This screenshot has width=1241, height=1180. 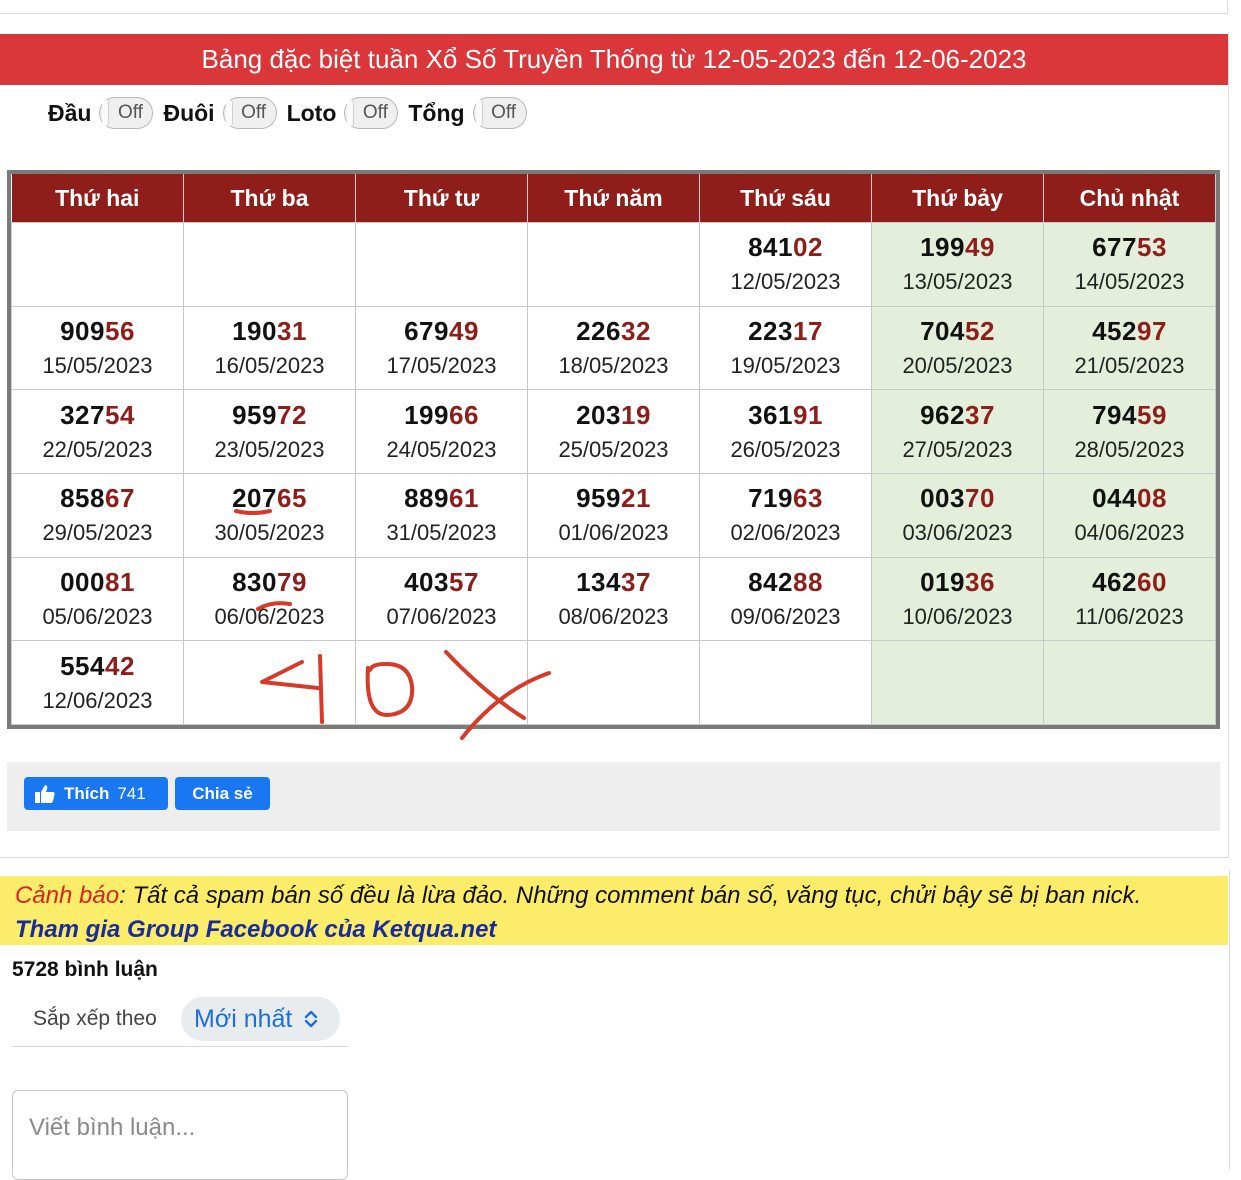 What do you see at coordinates (426, 414) in the screenshot?
I see `number-head: 199` at bounding box center [426, 414].